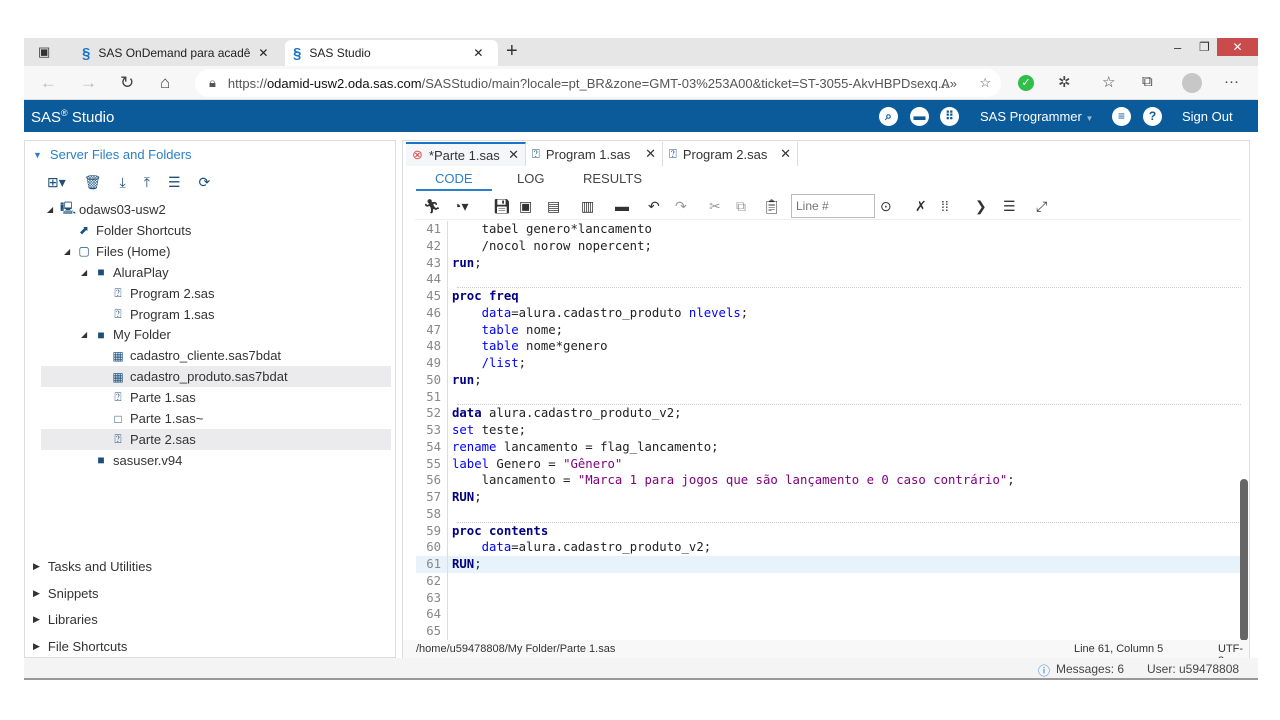  I want to click on reload-icon: ↻, so click(127, 83).